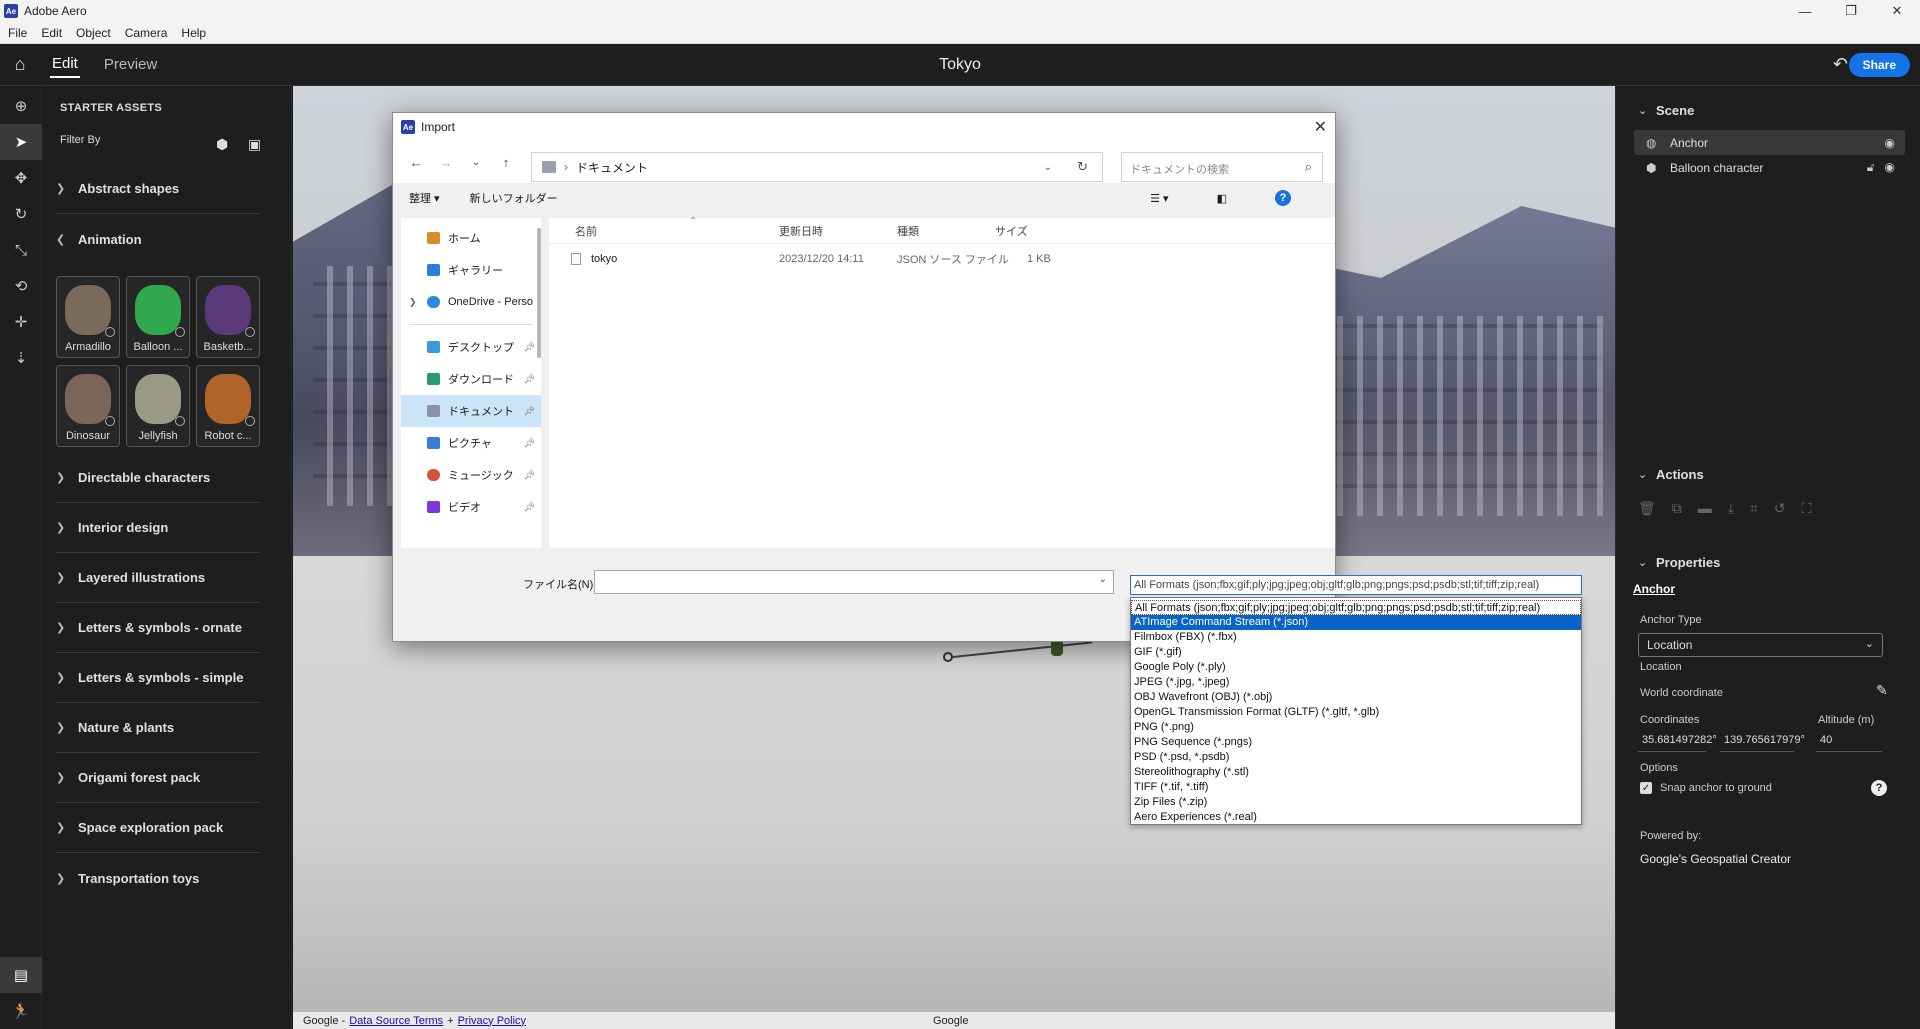 The image size is (1920, 1029). I want to click on category-directable-characters: ❯ Directable characters, so click(158, 478).